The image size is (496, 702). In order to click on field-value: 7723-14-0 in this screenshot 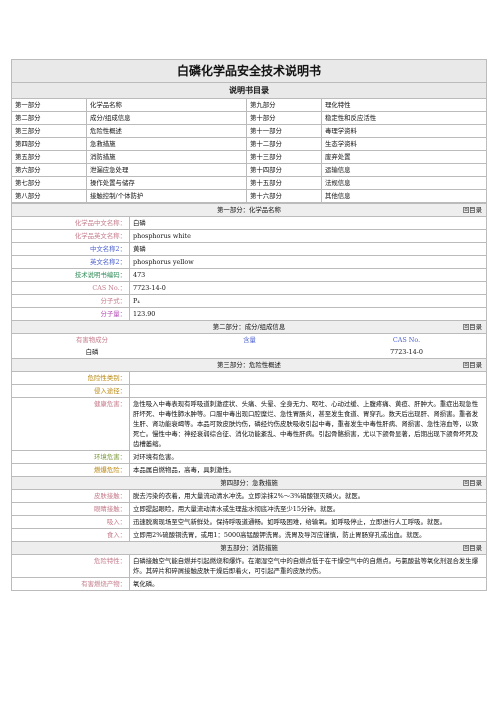, I will do `click(308, 288)`.